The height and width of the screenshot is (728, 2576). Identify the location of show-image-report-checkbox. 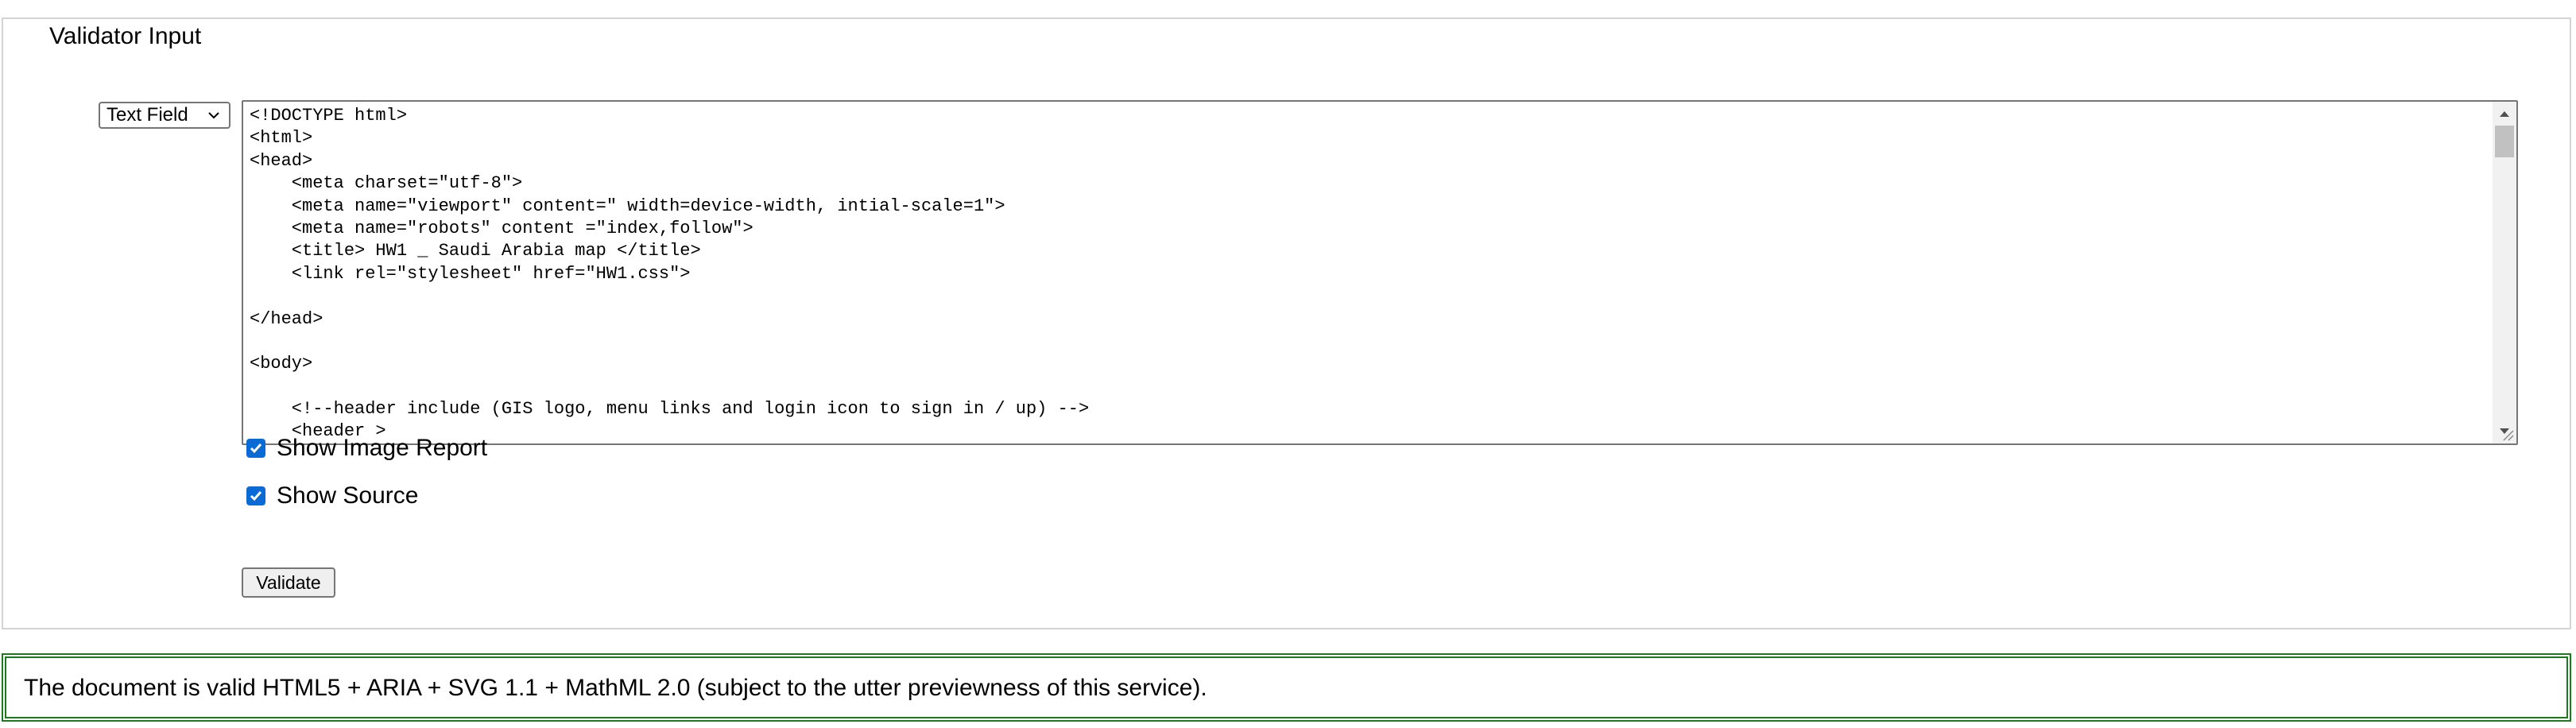
(256, 448).